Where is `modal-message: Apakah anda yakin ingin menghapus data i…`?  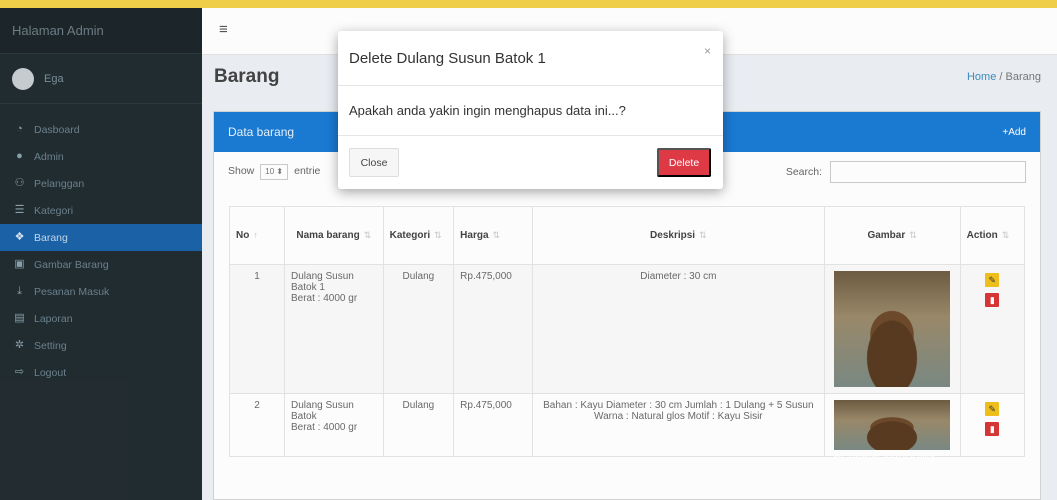 modal-message: Apakah anda yakin ingin menghapus data i… is located at coordinates (530, 111).